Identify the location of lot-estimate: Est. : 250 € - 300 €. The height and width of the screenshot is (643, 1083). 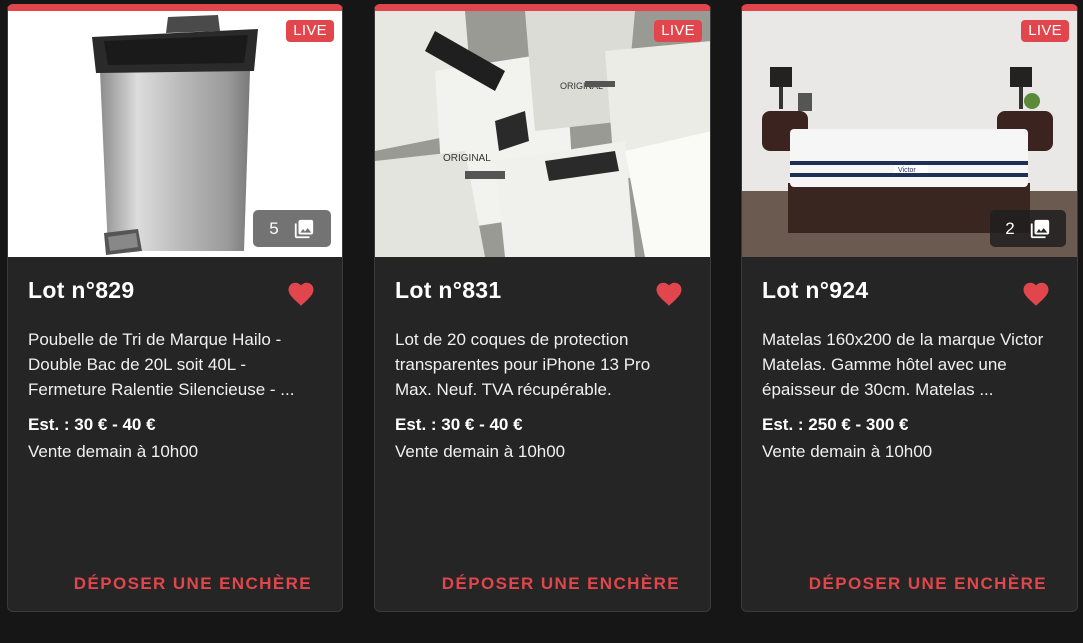
(835, 424).